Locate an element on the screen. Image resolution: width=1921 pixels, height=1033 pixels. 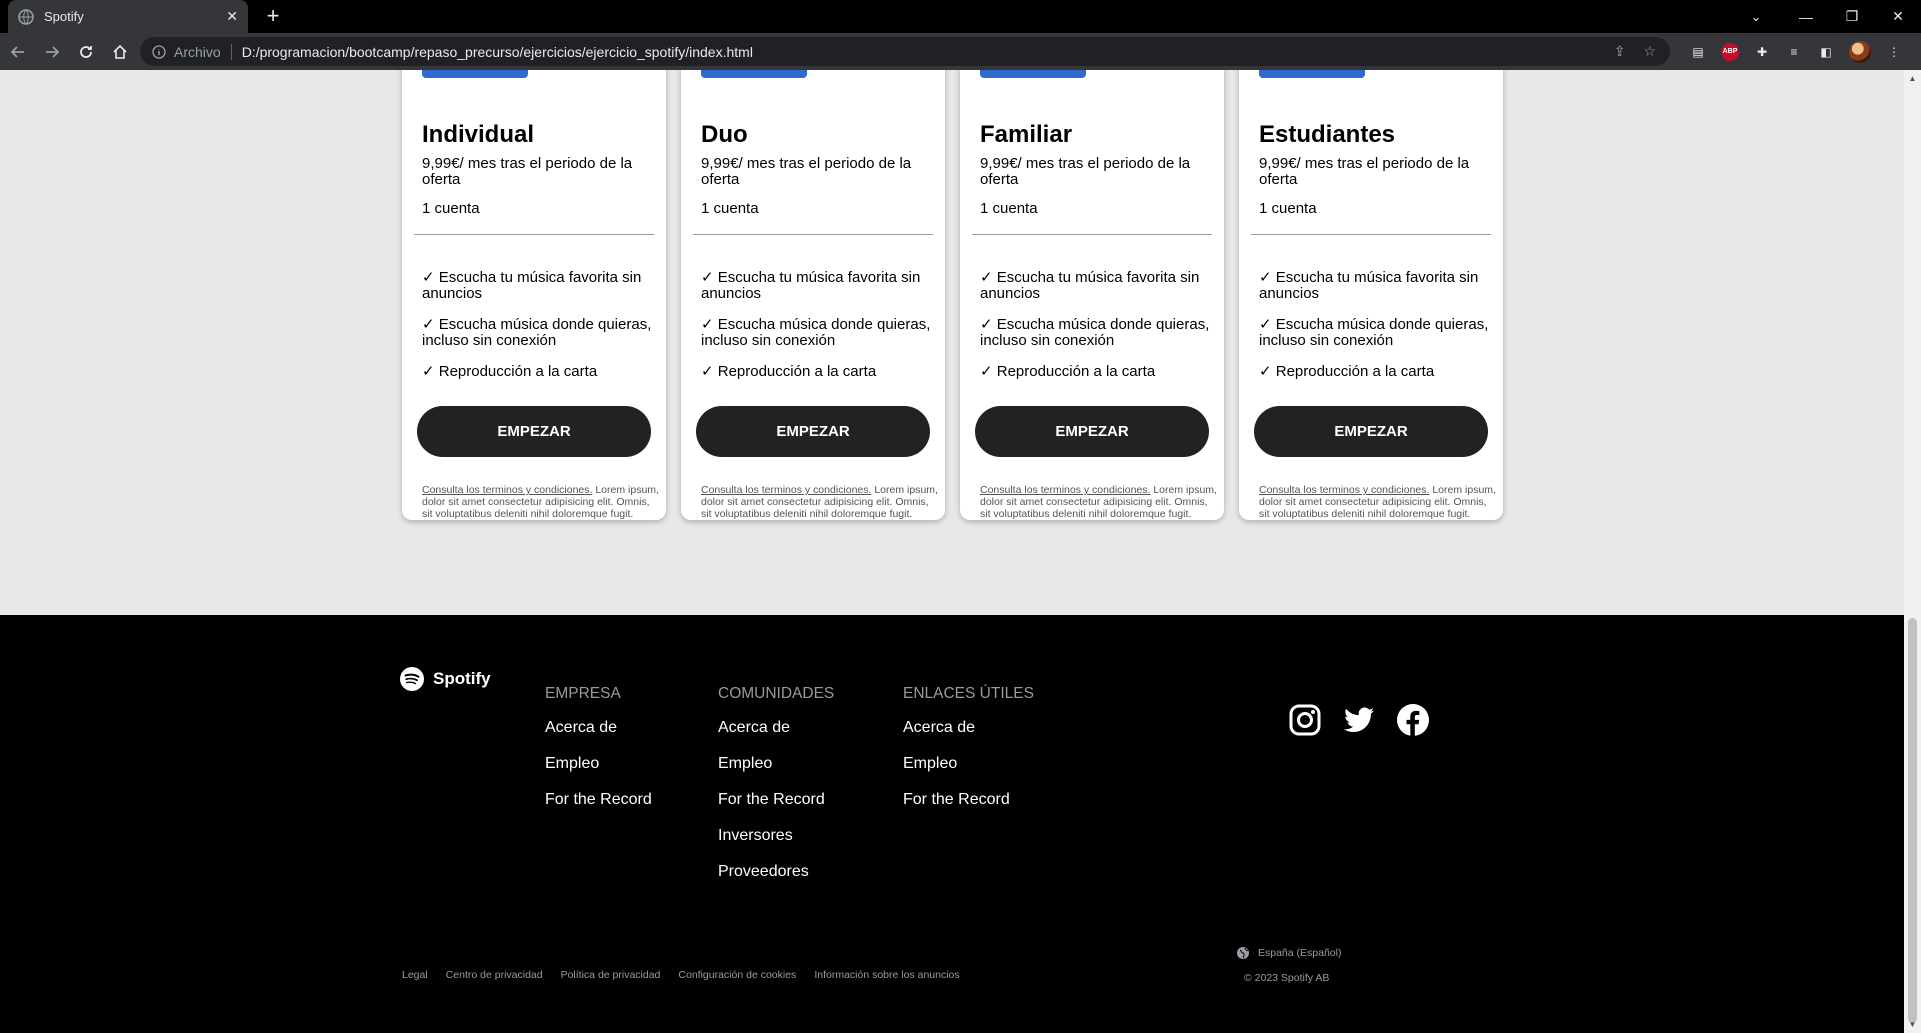
close-window-icon: ✕ is located at coordinates (1898, 16).